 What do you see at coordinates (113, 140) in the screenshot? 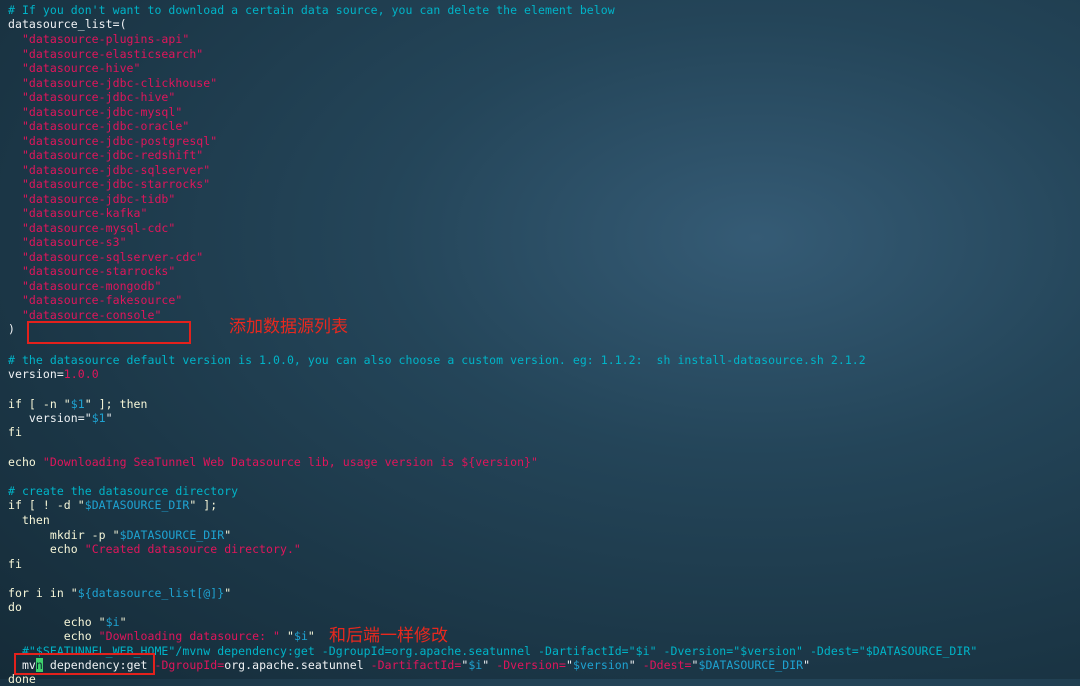
I see `datasource-list-item: "datasource-jdbc-postgresql"` at bounding box center [113, 140].